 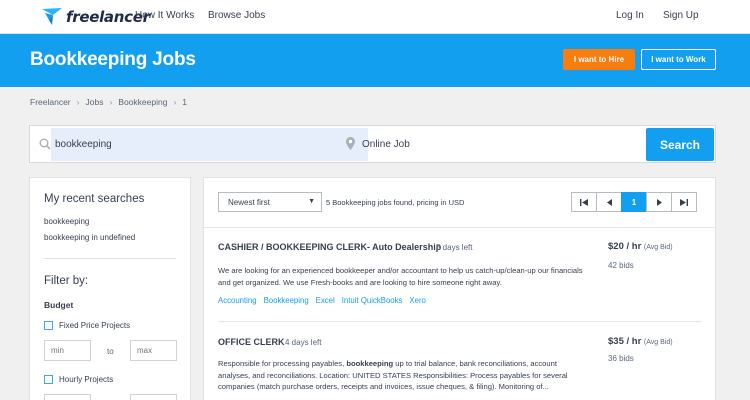 I want to click on job-divider, so click(x=460, y=321).